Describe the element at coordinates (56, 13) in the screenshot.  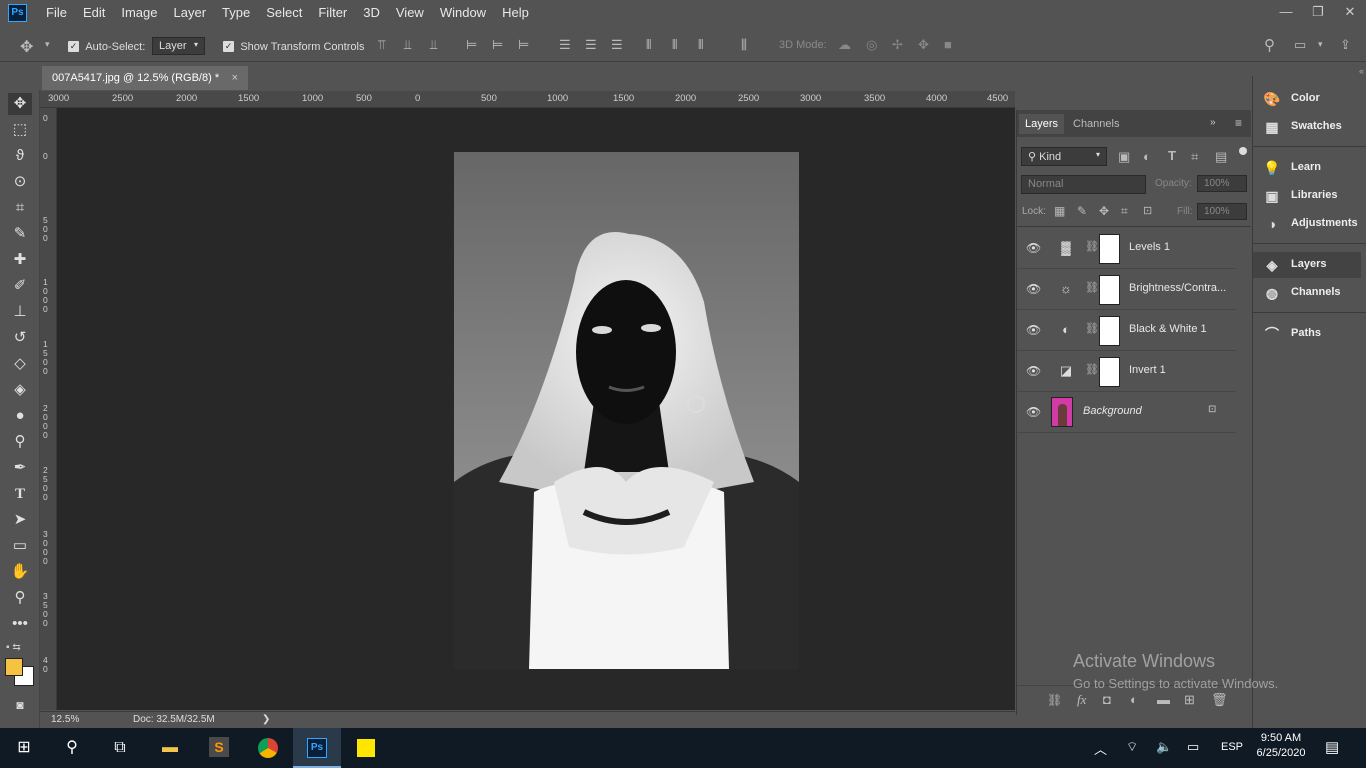
I see `menu-file: File` at that location.